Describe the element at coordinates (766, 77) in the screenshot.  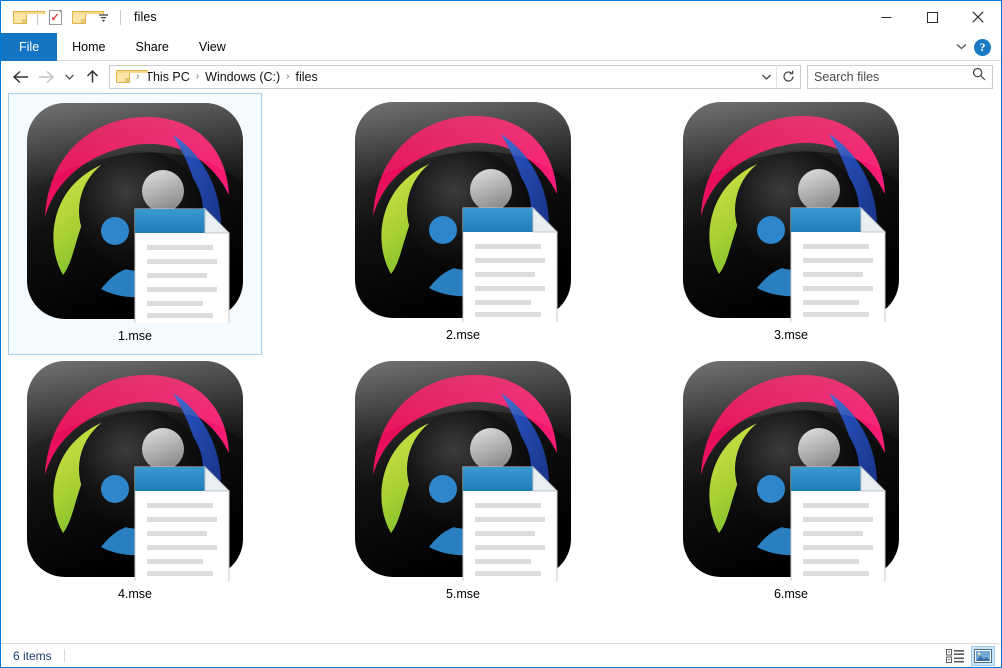
I see `address-dropdown-chevron-down-icon` at that location.